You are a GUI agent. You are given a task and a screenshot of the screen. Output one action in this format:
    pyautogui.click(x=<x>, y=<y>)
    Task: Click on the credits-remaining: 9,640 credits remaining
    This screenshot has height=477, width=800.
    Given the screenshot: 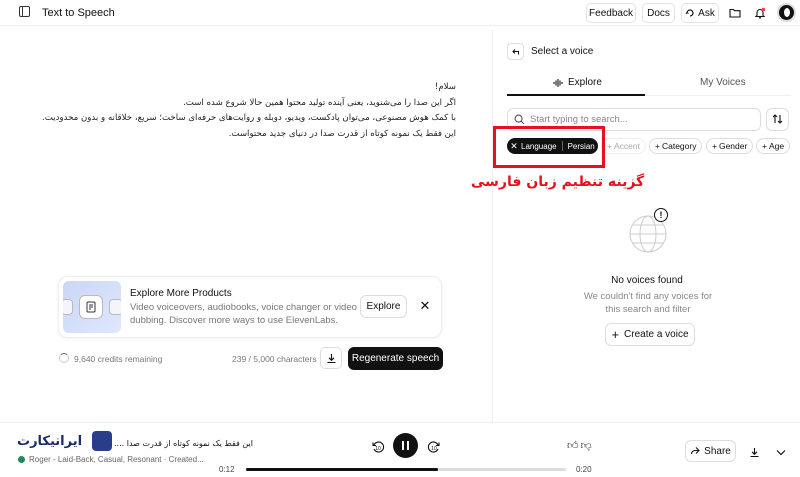 What is the action you would take?
    pyautogui.click(x=118, y=359)
    